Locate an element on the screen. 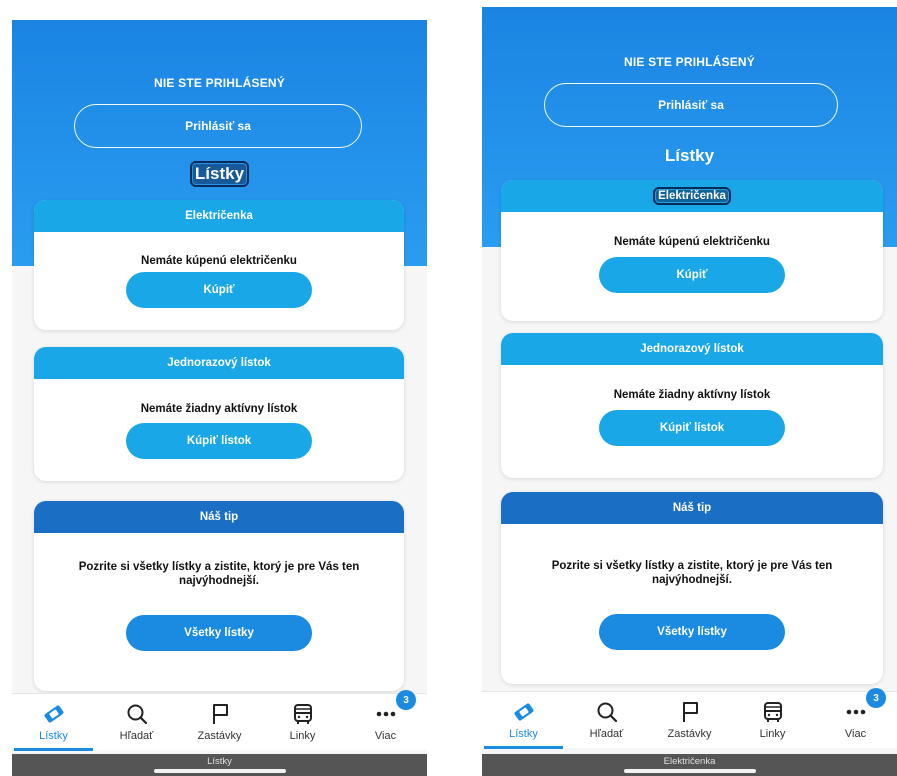 Image resolution: width=897 pixels, height=776 pixels. tram-pass-card-title-text: Električenka is located at coordinates (692, 196).